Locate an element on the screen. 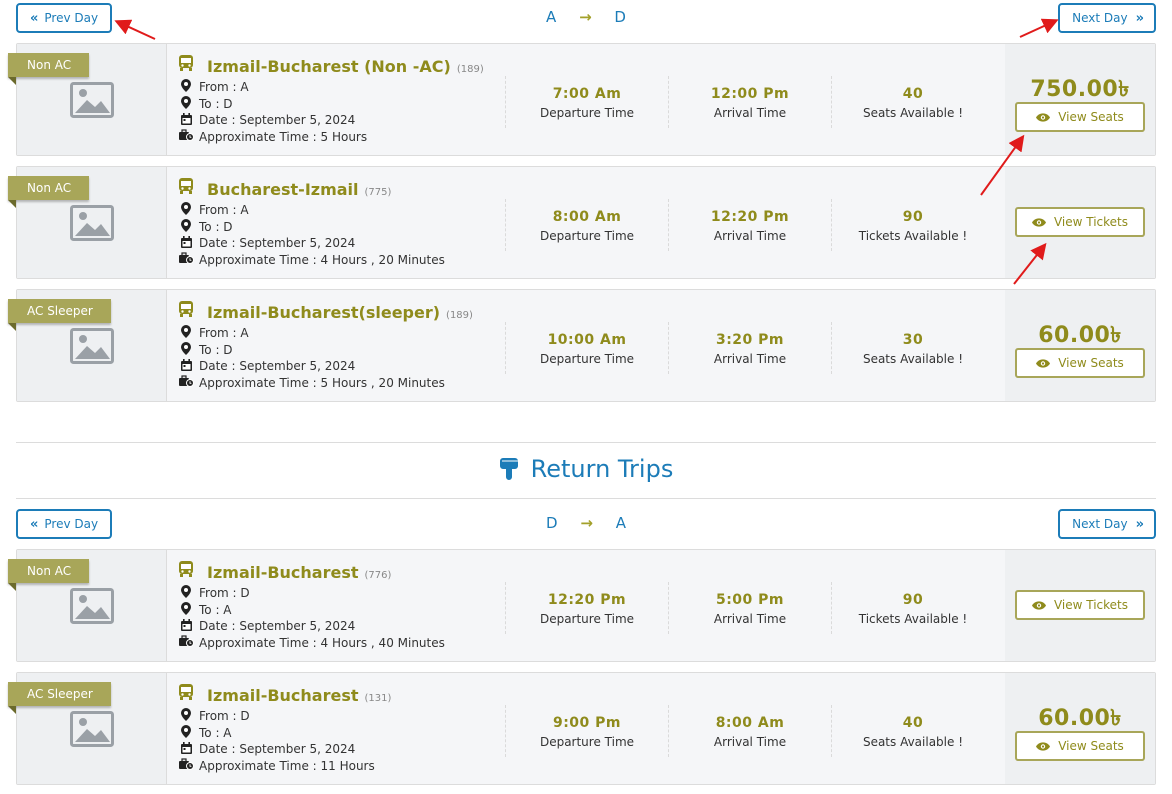  arrow-right-icon: → is located at coordinates (585, 17).